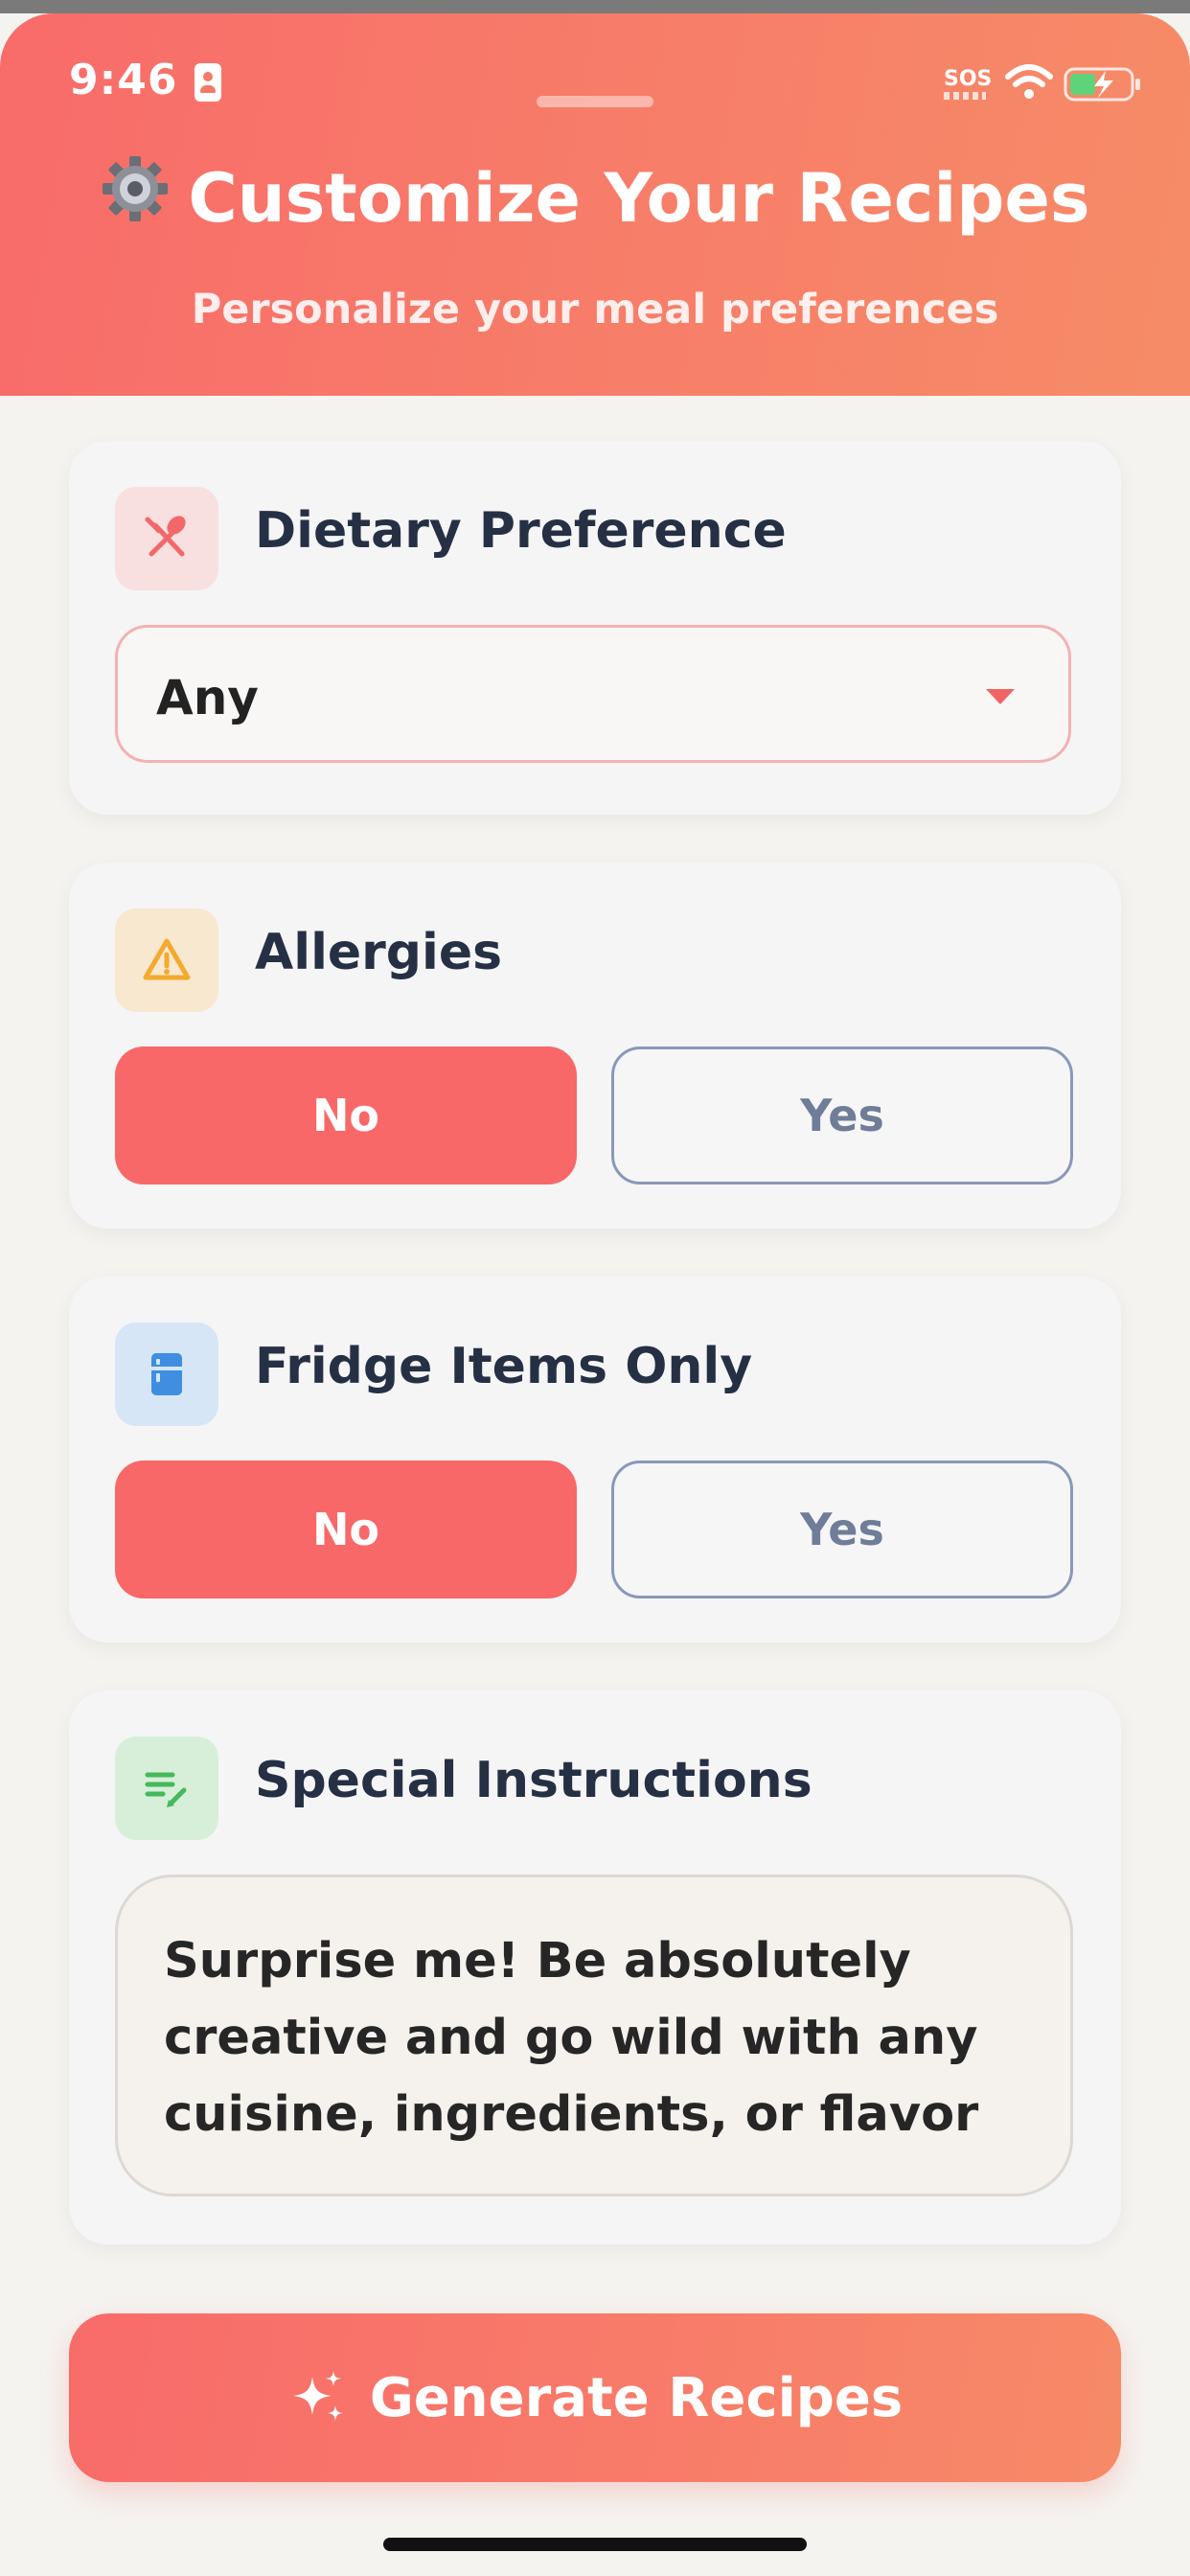 The image size is (1190, 2576). I want to click on sheet-grabber, so click(595, 101).